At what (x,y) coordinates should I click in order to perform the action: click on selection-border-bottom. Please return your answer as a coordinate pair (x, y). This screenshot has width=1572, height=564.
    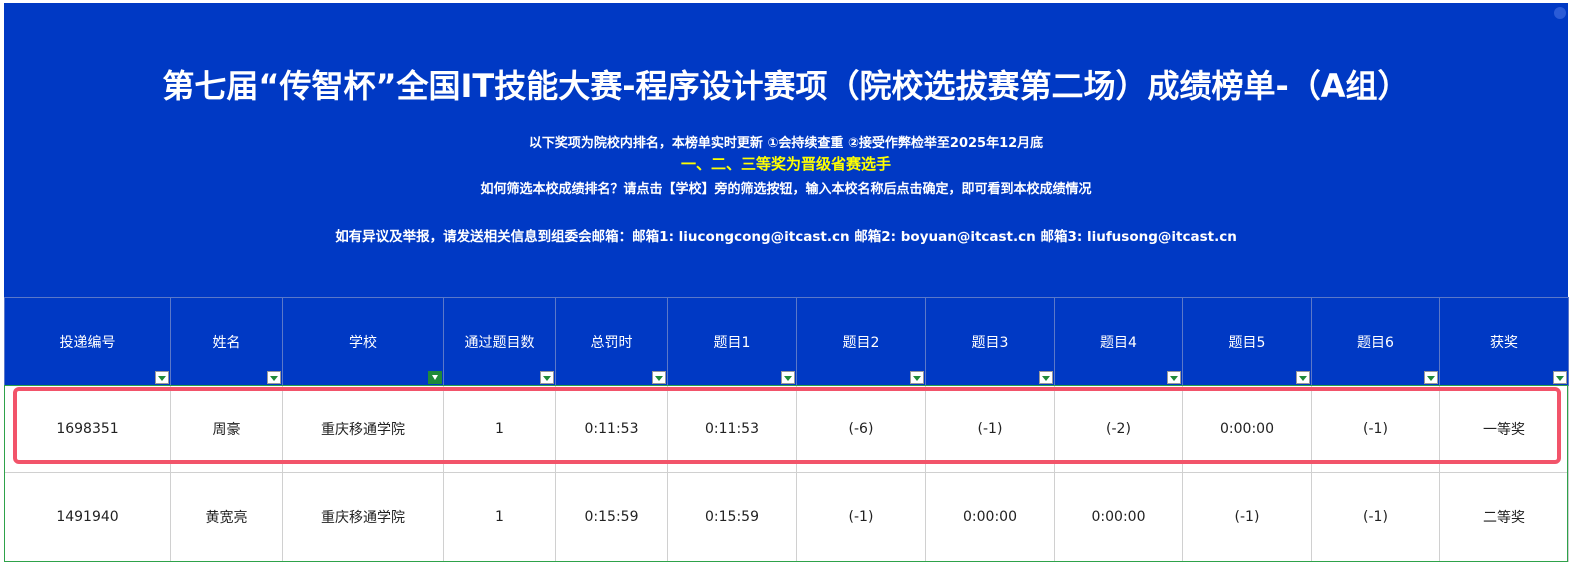
    Looking at the image, I should click on (786, 561).